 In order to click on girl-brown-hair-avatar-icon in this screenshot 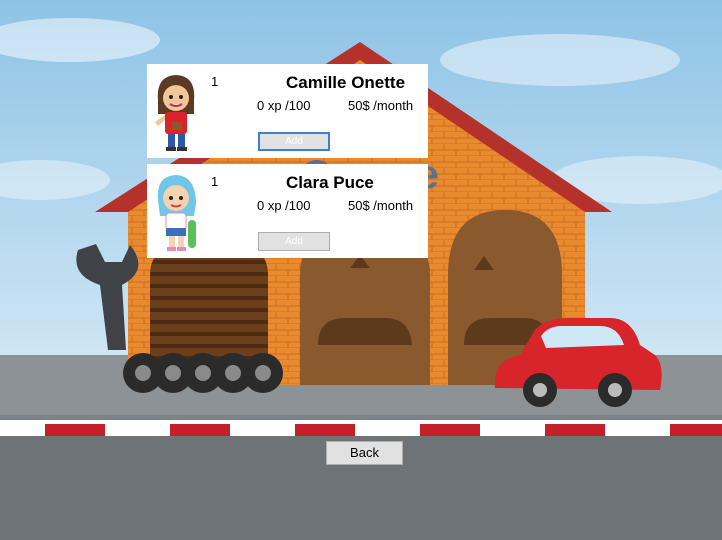, I will do `click(175, 113)`.